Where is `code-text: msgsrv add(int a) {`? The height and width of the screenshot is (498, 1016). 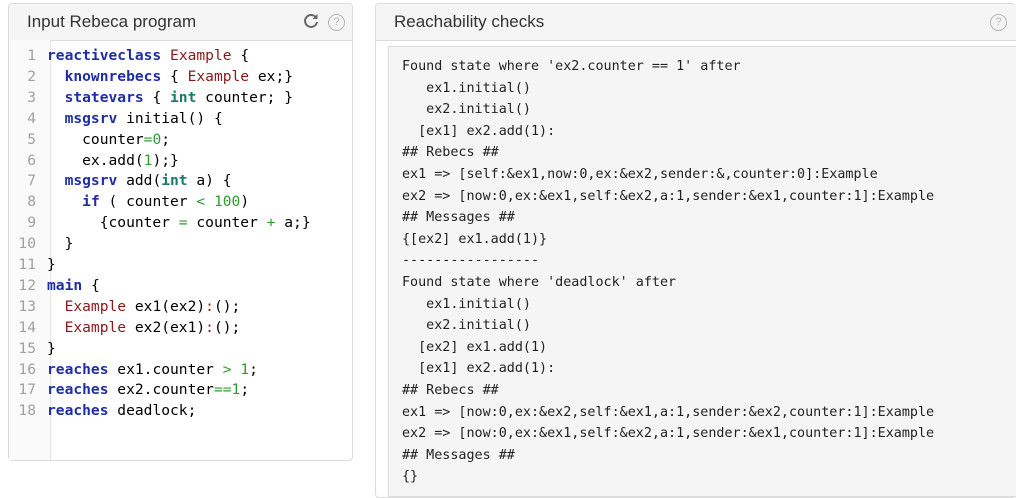
code-text: msgsrv add(int a) { is located at coordinates (137, 180).